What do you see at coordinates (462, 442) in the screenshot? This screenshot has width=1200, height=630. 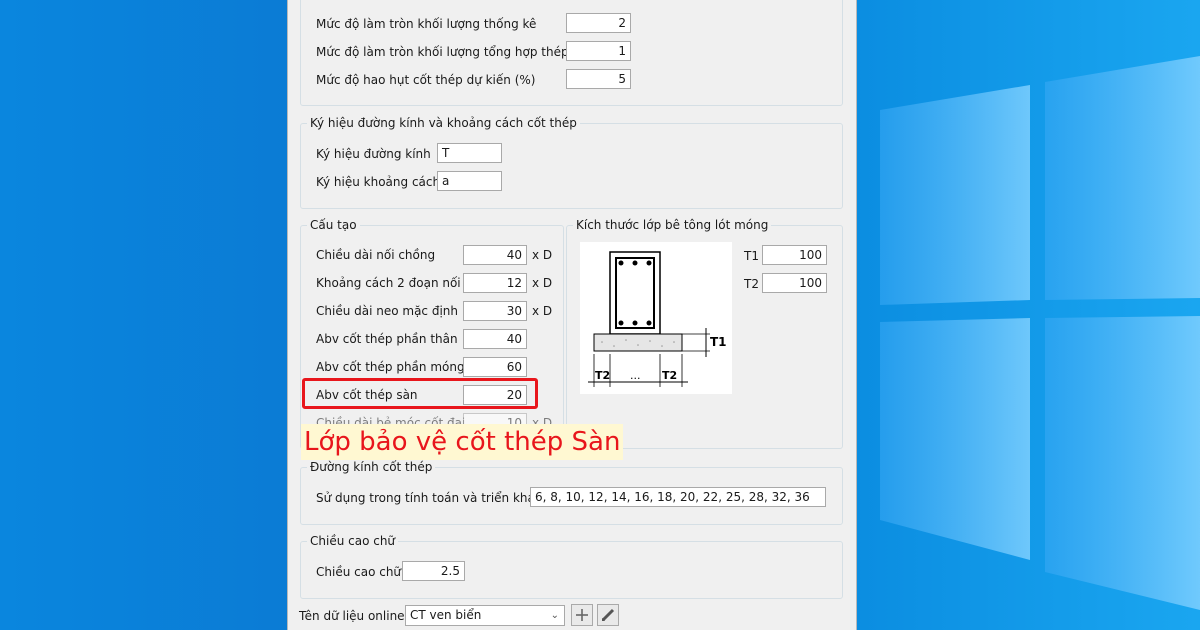 I see `annotation-caption: Lớp bảo vệ cốt thép Sàn` at bounding box center [462, 442].